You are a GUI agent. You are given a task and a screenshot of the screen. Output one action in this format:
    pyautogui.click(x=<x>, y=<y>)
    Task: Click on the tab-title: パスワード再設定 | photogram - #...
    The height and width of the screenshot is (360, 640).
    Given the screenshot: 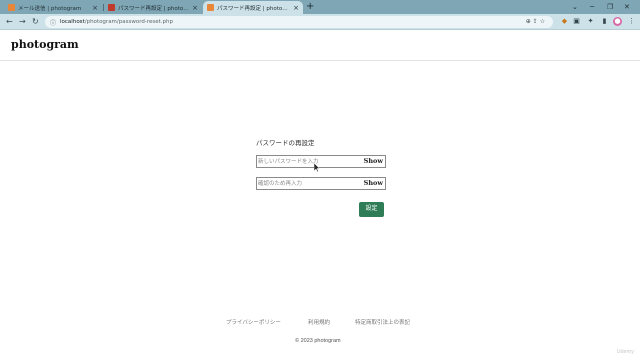 What is the action you would take?
    pyautogui.click(x=153, y=8)
    